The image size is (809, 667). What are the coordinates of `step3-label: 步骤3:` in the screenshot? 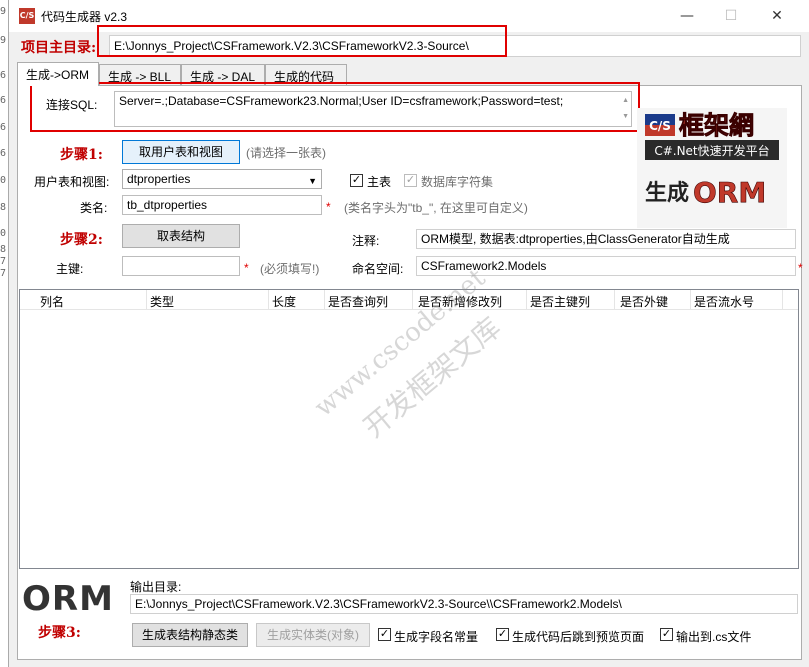 It's located at (59, 633).